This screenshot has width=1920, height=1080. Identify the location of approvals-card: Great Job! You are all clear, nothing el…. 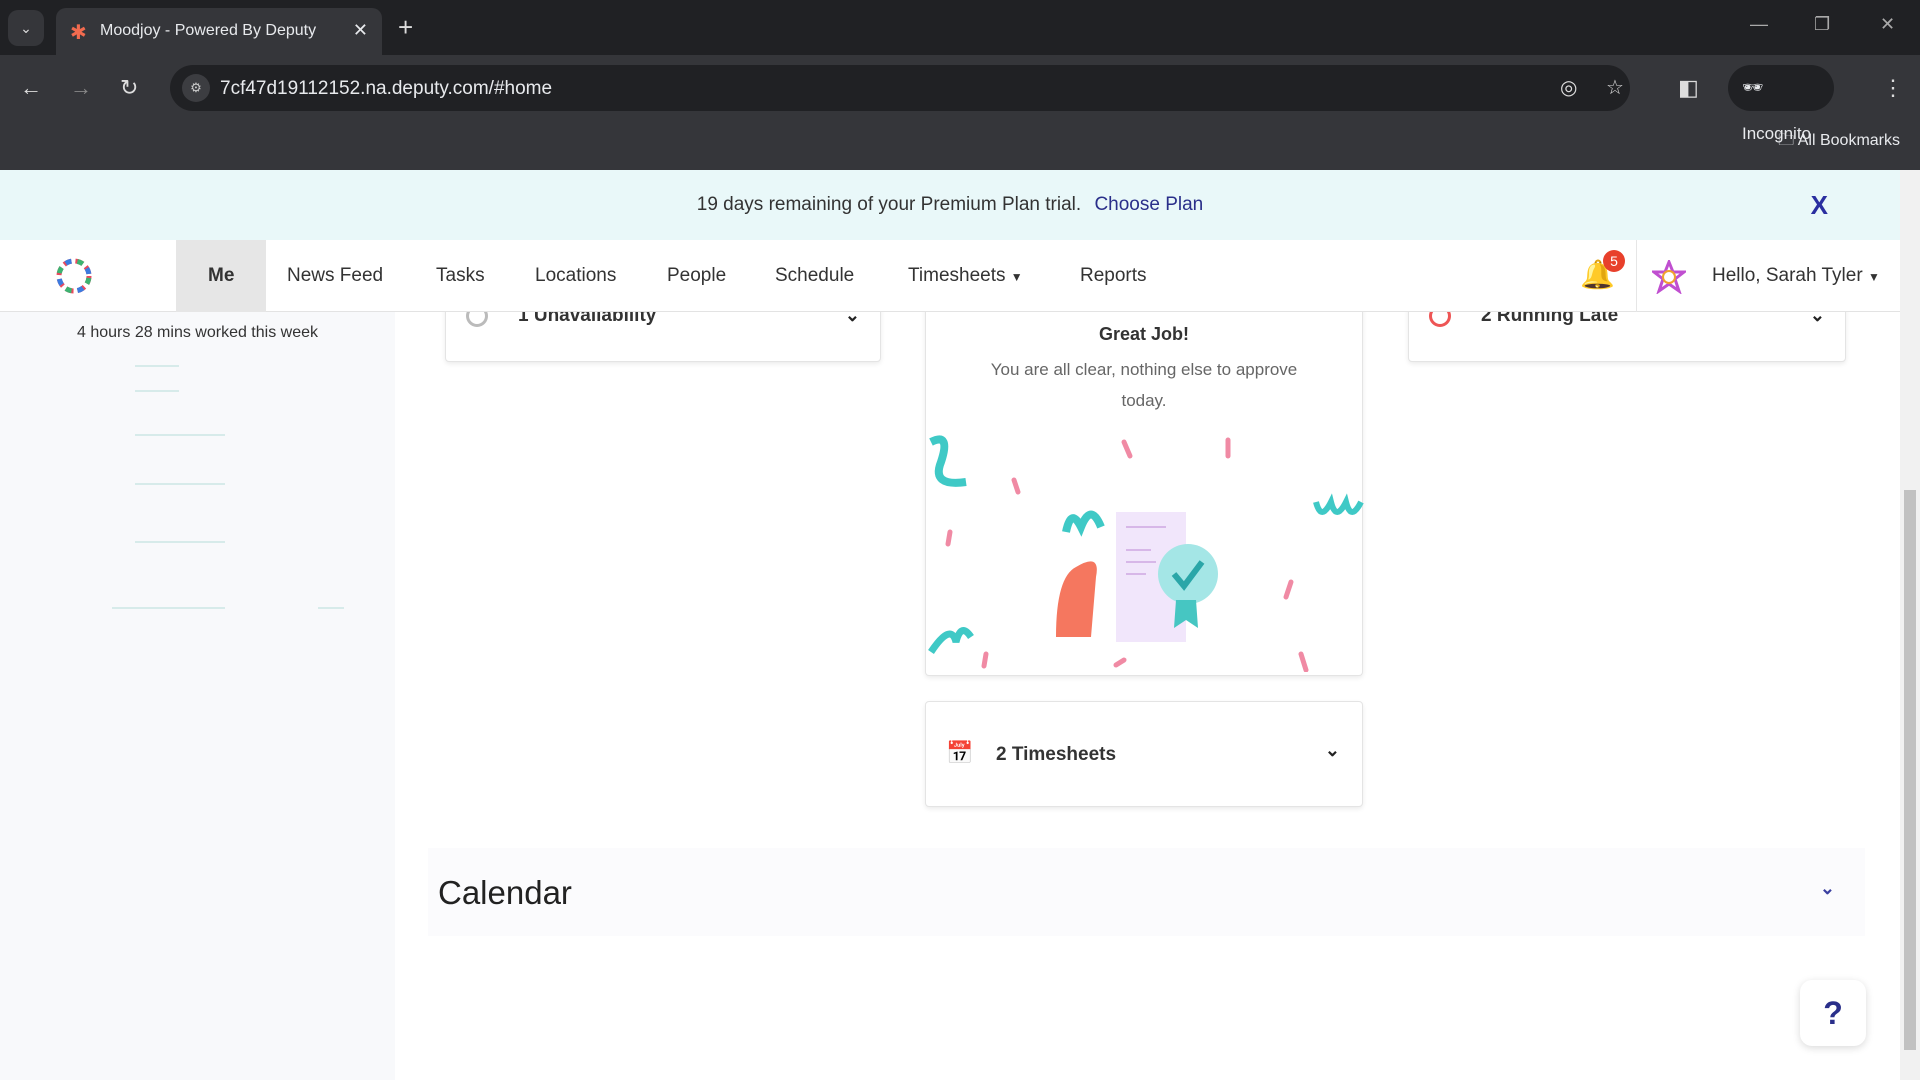
(1144, 494).